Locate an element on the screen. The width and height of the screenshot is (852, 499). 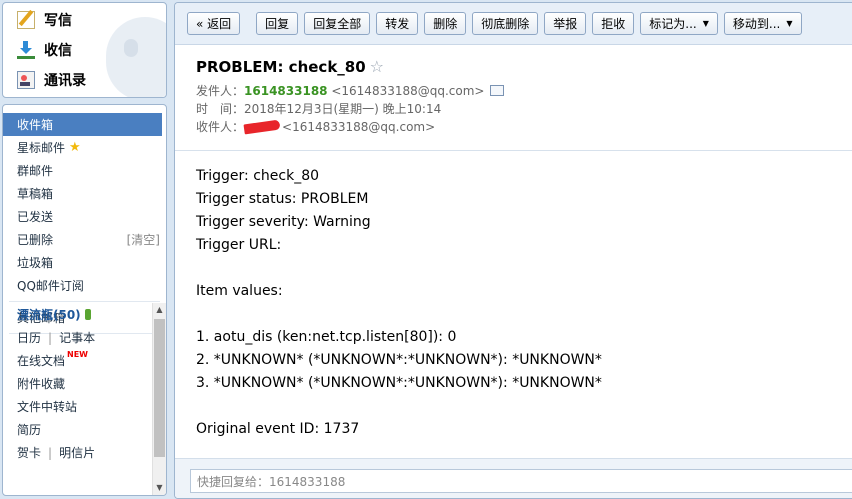
contacts-label: 通讯录 is located at coordinates (65, 81).